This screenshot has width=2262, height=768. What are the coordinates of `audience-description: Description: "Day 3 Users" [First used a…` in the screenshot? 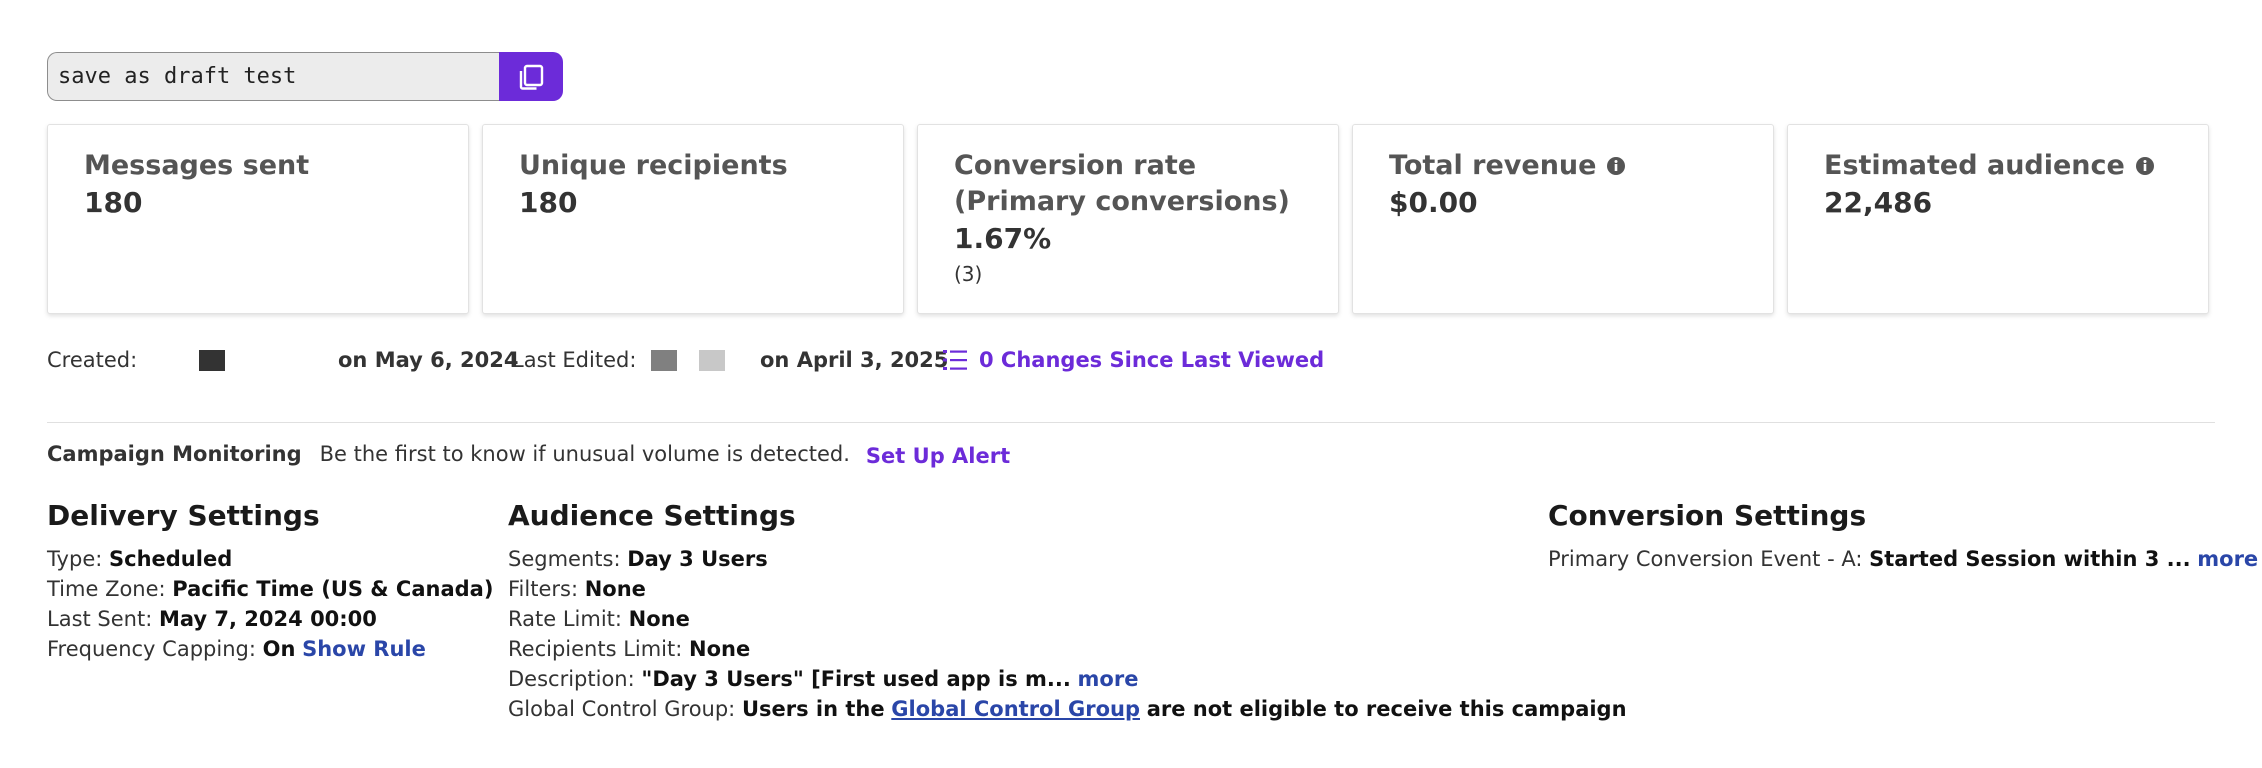 It's located at (1067, 679).